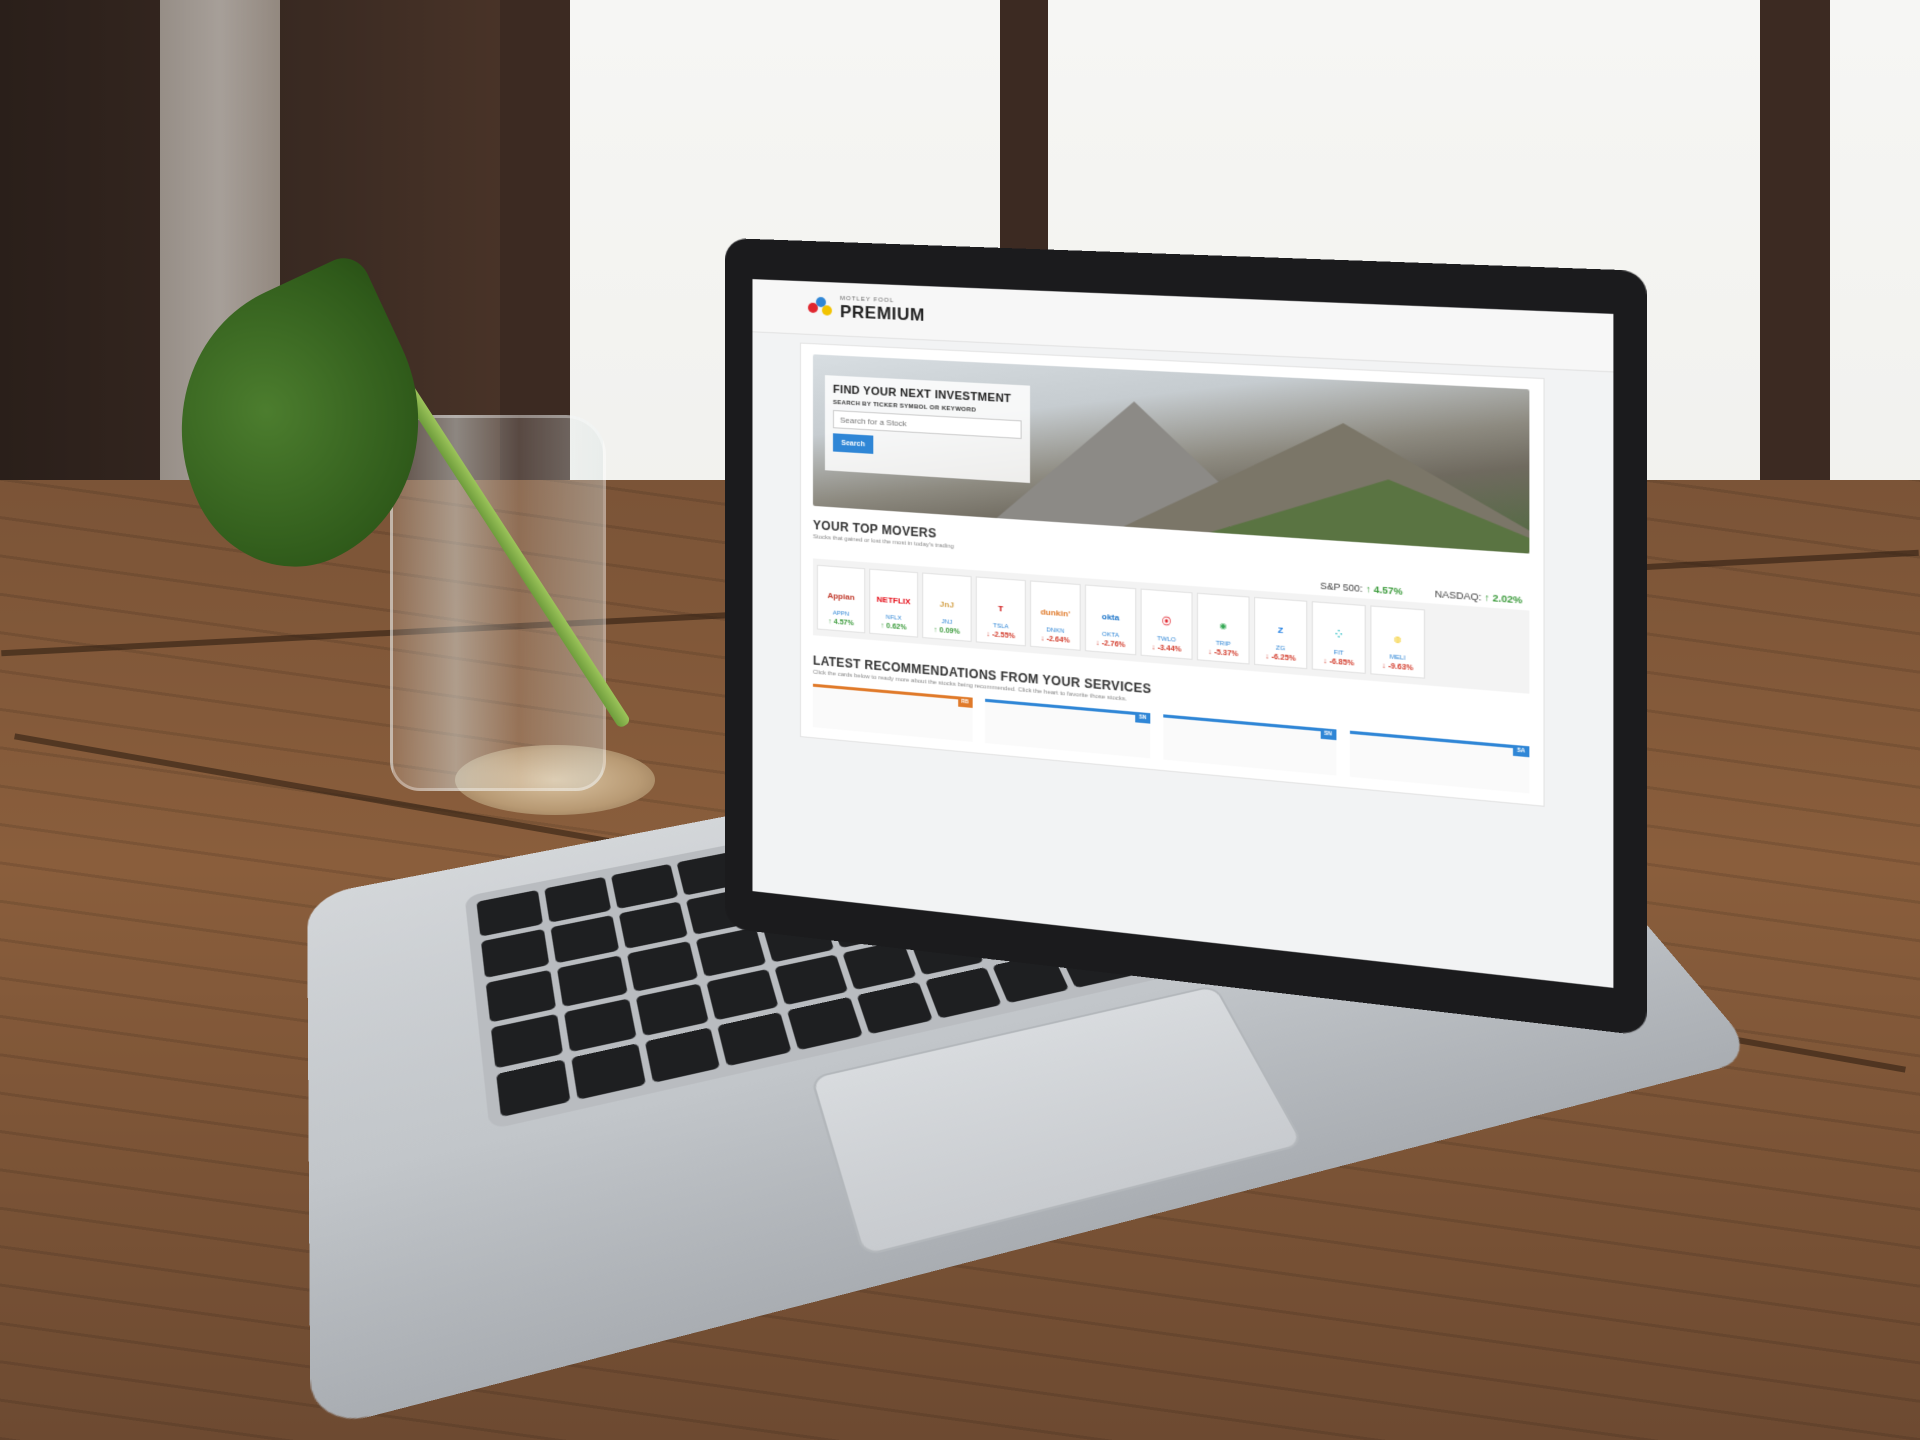  What do you see at coordinates (894, 618) in the screenshot?
I see `mover-ticker: NFLX` at bounding box center [894, 618].